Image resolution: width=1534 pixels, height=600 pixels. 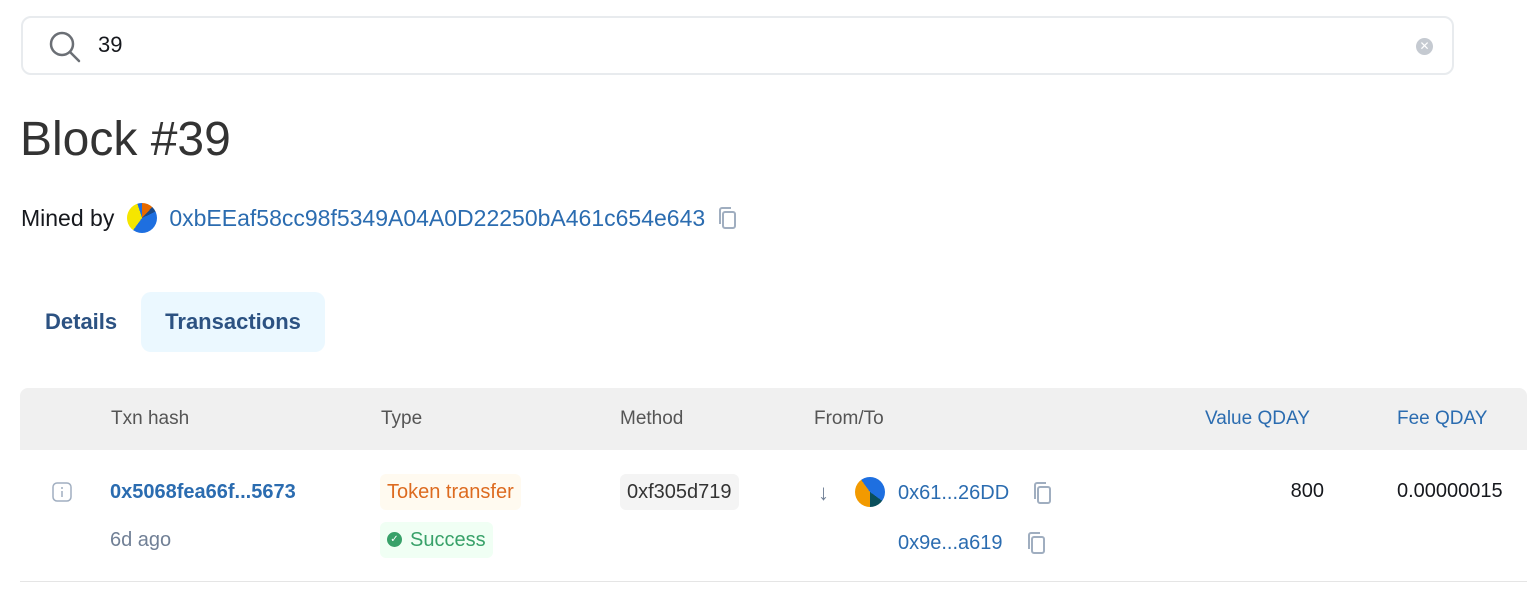 I want to click on type-badge: Token transfer, so click(x=450, y=492).